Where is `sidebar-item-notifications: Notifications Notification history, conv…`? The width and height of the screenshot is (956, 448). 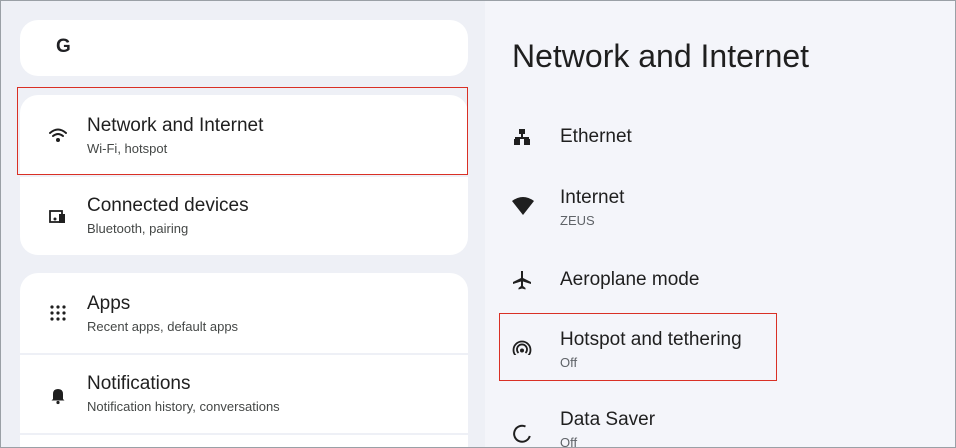 sidebar-item-notifications: Notifications Notification history, conv… is located at coordinates (244, 394).